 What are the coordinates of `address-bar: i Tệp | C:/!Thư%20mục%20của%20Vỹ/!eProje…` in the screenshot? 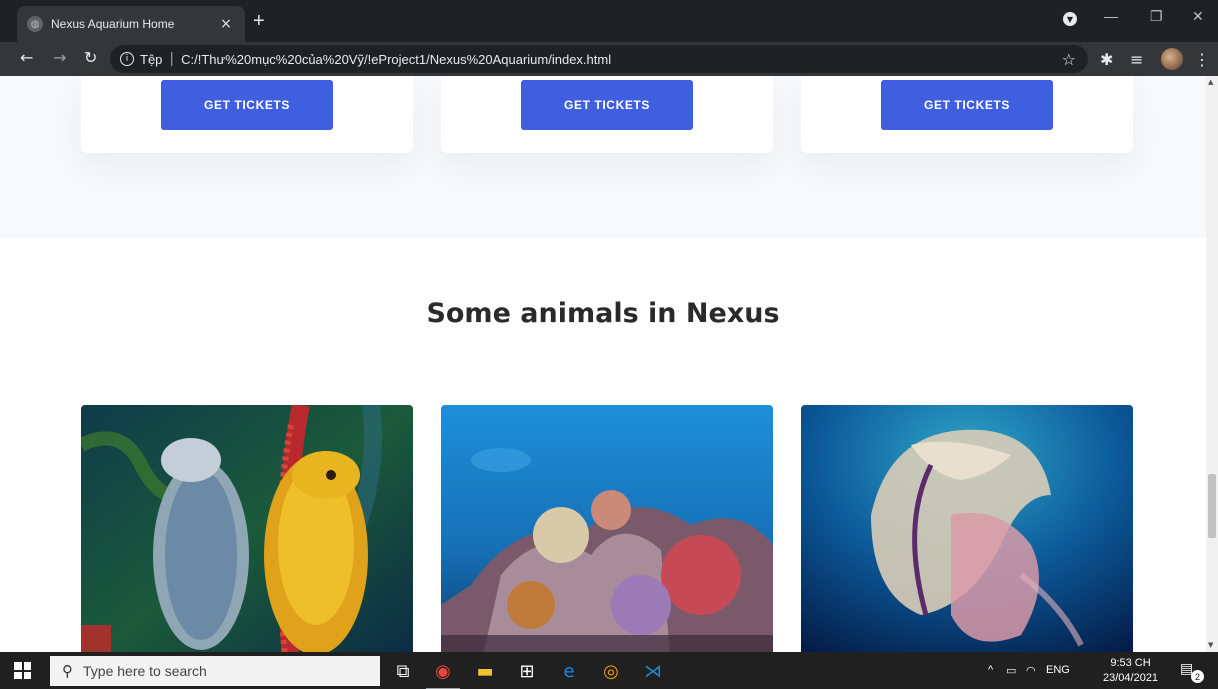 It's located at (599, 59).